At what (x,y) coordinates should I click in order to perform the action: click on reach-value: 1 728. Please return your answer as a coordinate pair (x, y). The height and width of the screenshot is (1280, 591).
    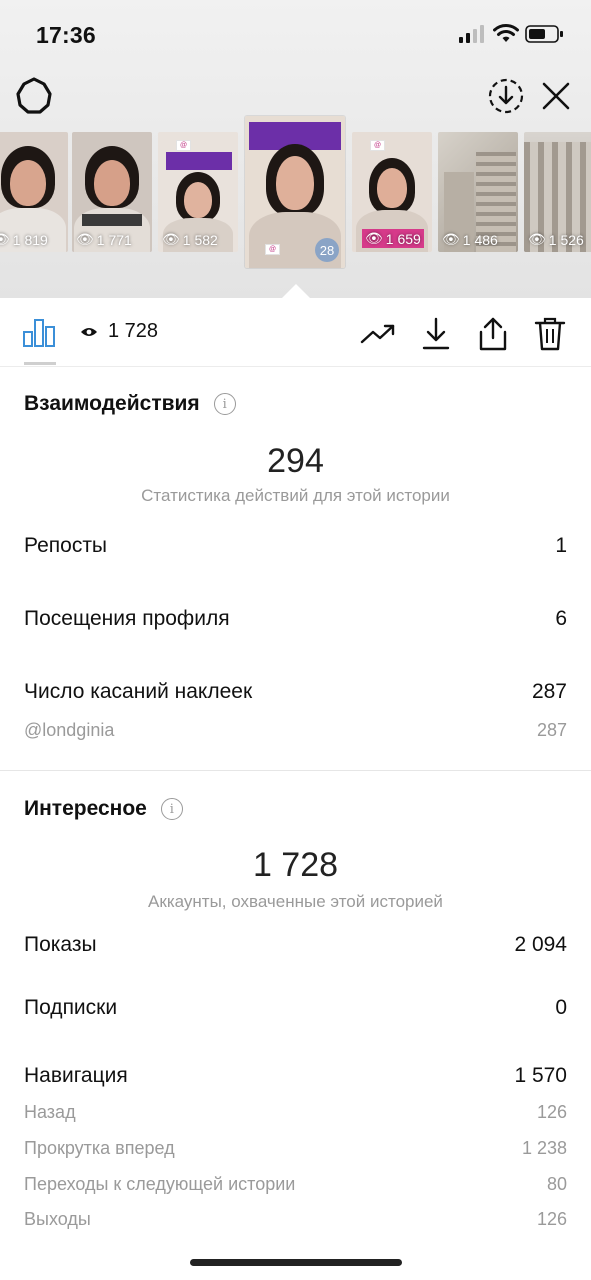
    Looking at the image, I should click on (133, 331).